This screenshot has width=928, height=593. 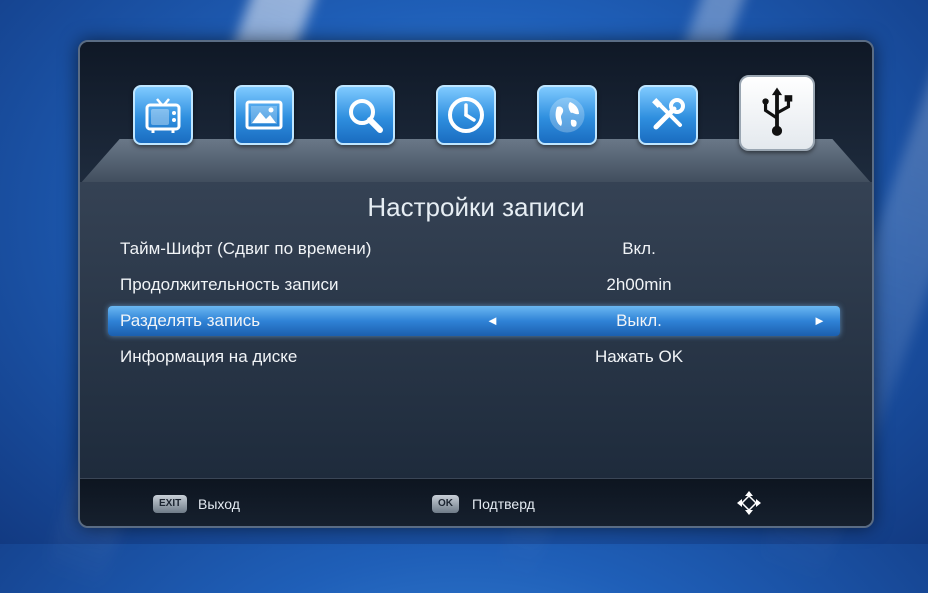 I want to click on arrow-right-icon: ►, so click(x=819, y=320).